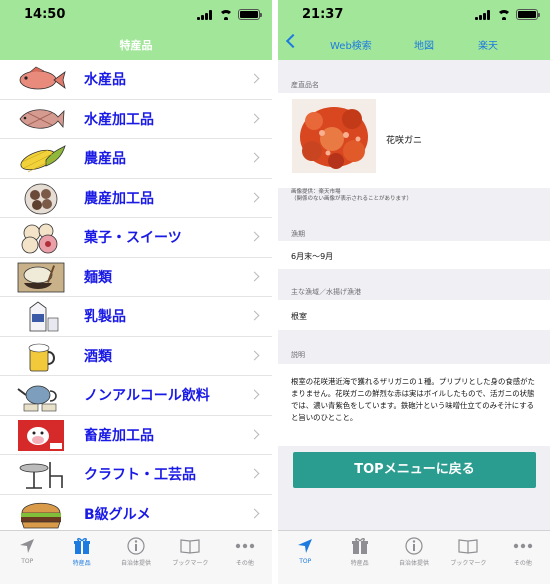 The width and height of the screenshot is (550, 584). What do you see at coordinates (41, 277) in the screenshot?
I see `noodle-bowl-icon` at bounding box center [41, 277].